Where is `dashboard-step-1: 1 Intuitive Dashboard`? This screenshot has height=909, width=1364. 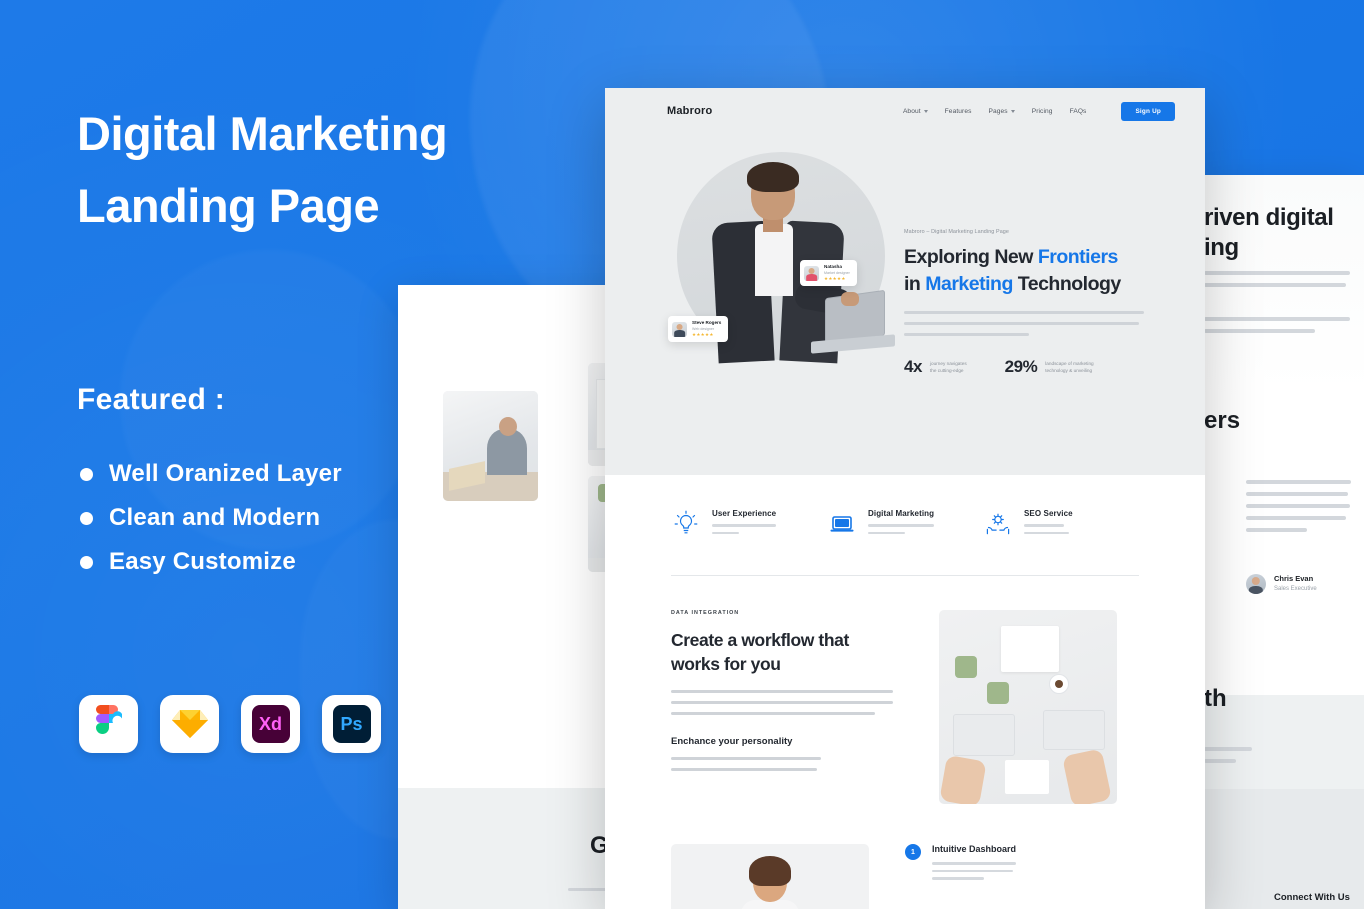
dashboard-step-1: 1 Intuitive Dashboard is located at coordinates (1010, 876).